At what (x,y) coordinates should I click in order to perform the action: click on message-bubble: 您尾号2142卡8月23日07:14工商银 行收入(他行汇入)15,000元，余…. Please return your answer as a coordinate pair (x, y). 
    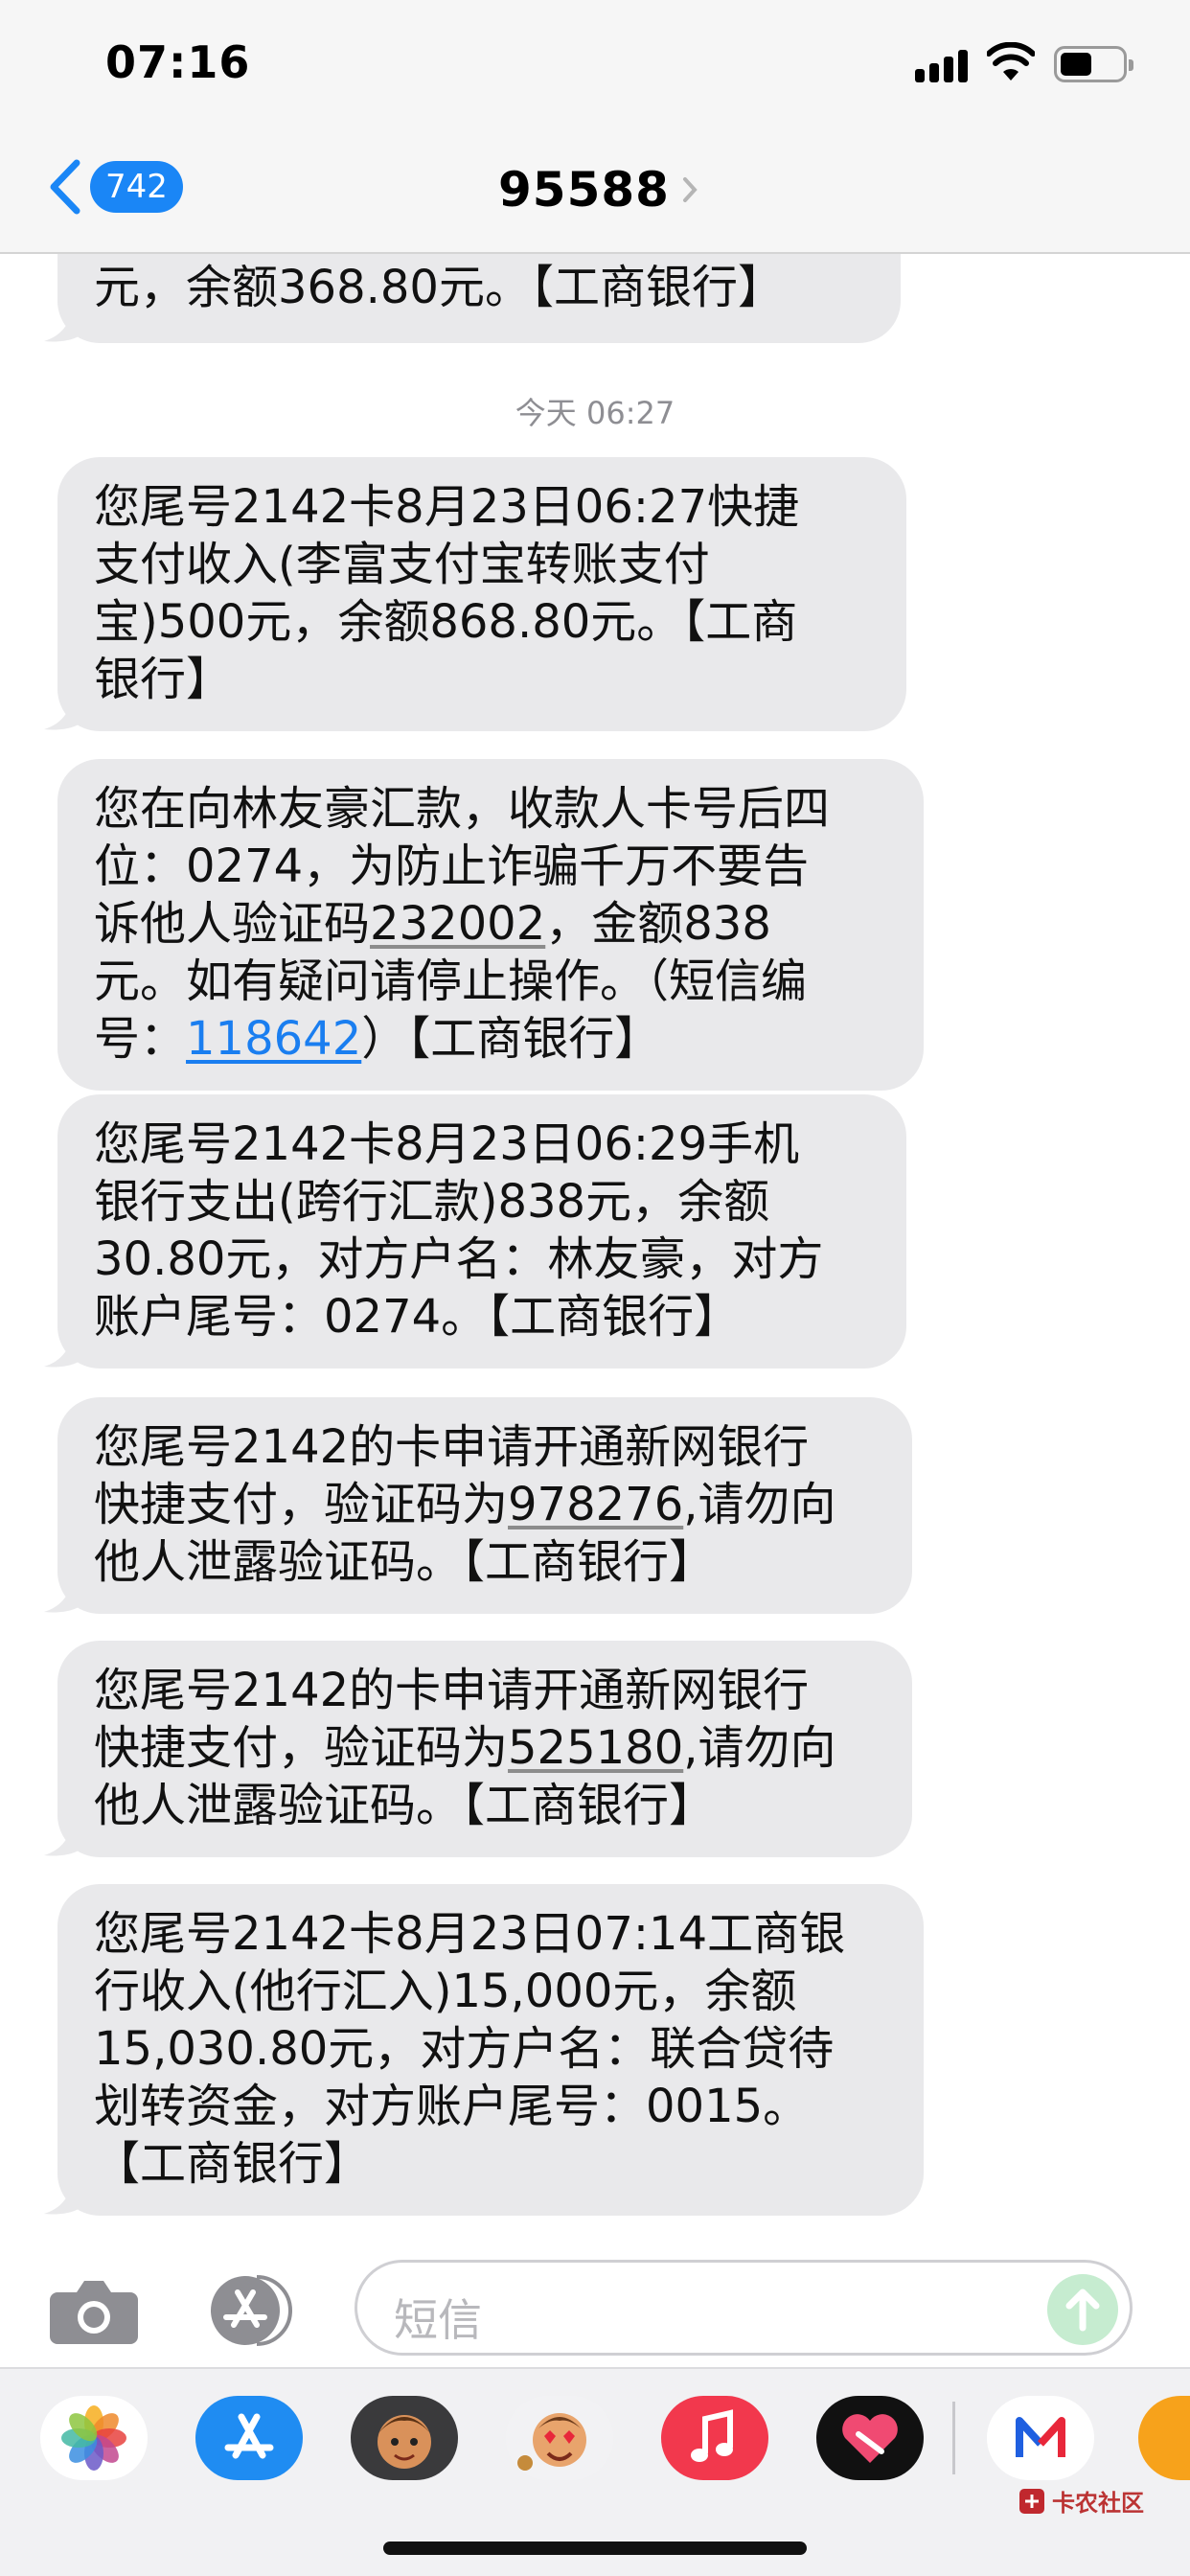
    Looking at the image, I should click on (484, 2050).